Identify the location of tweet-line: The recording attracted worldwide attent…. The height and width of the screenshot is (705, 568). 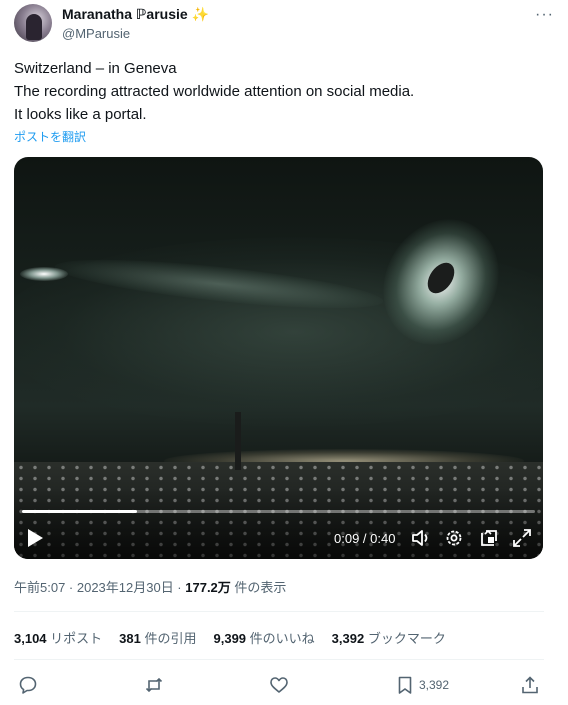
(214, 91).